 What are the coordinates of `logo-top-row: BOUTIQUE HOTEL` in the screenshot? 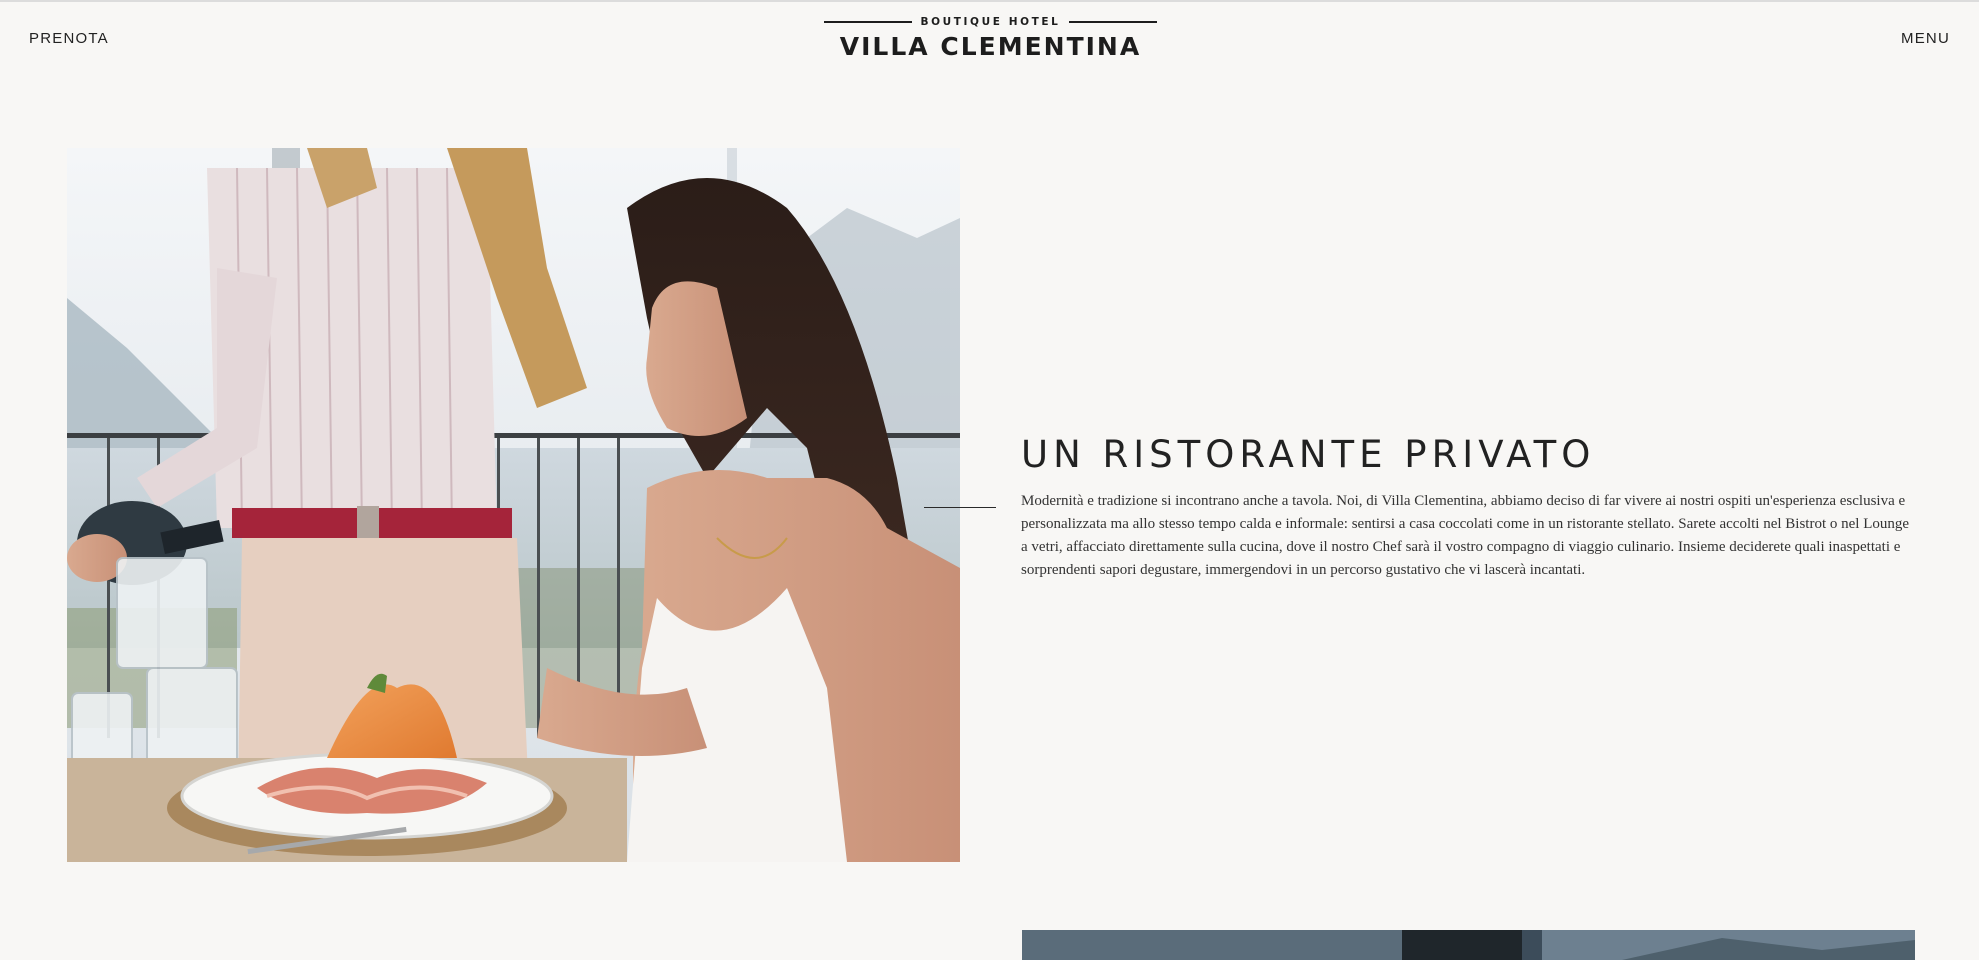 It's located at (991, 22).